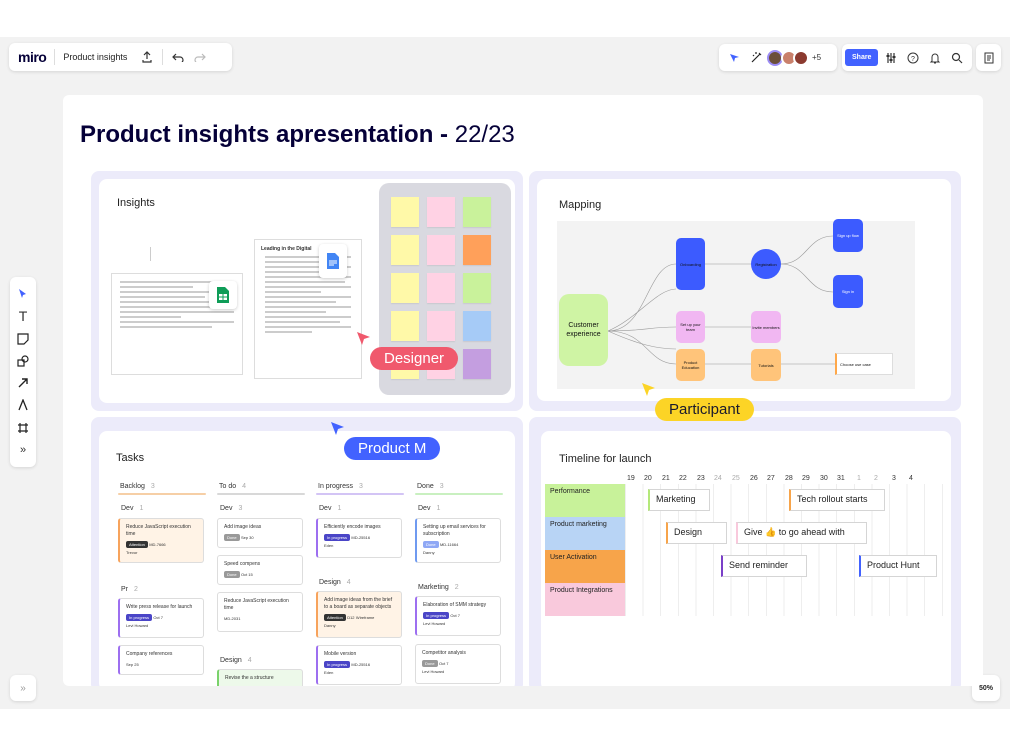 The image size is (1010, 746). I want to click on mind-map-node: Set up your team, so click(690, 327).